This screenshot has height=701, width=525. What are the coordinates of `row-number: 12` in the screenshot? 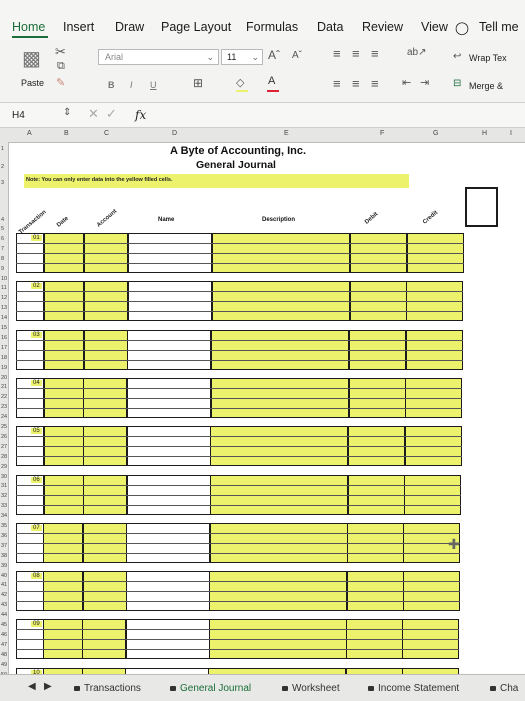 It's located at (4, 298).